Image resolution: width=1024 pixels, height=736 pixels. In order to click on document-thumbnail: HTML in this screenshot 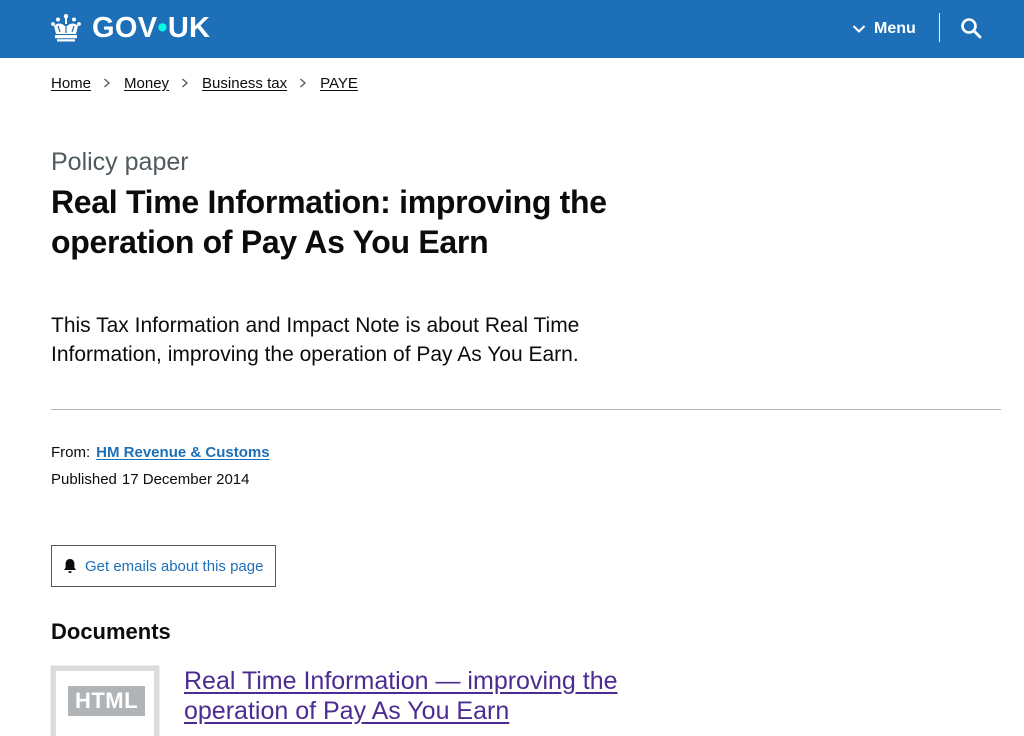, I will do `click(105, 701)`.